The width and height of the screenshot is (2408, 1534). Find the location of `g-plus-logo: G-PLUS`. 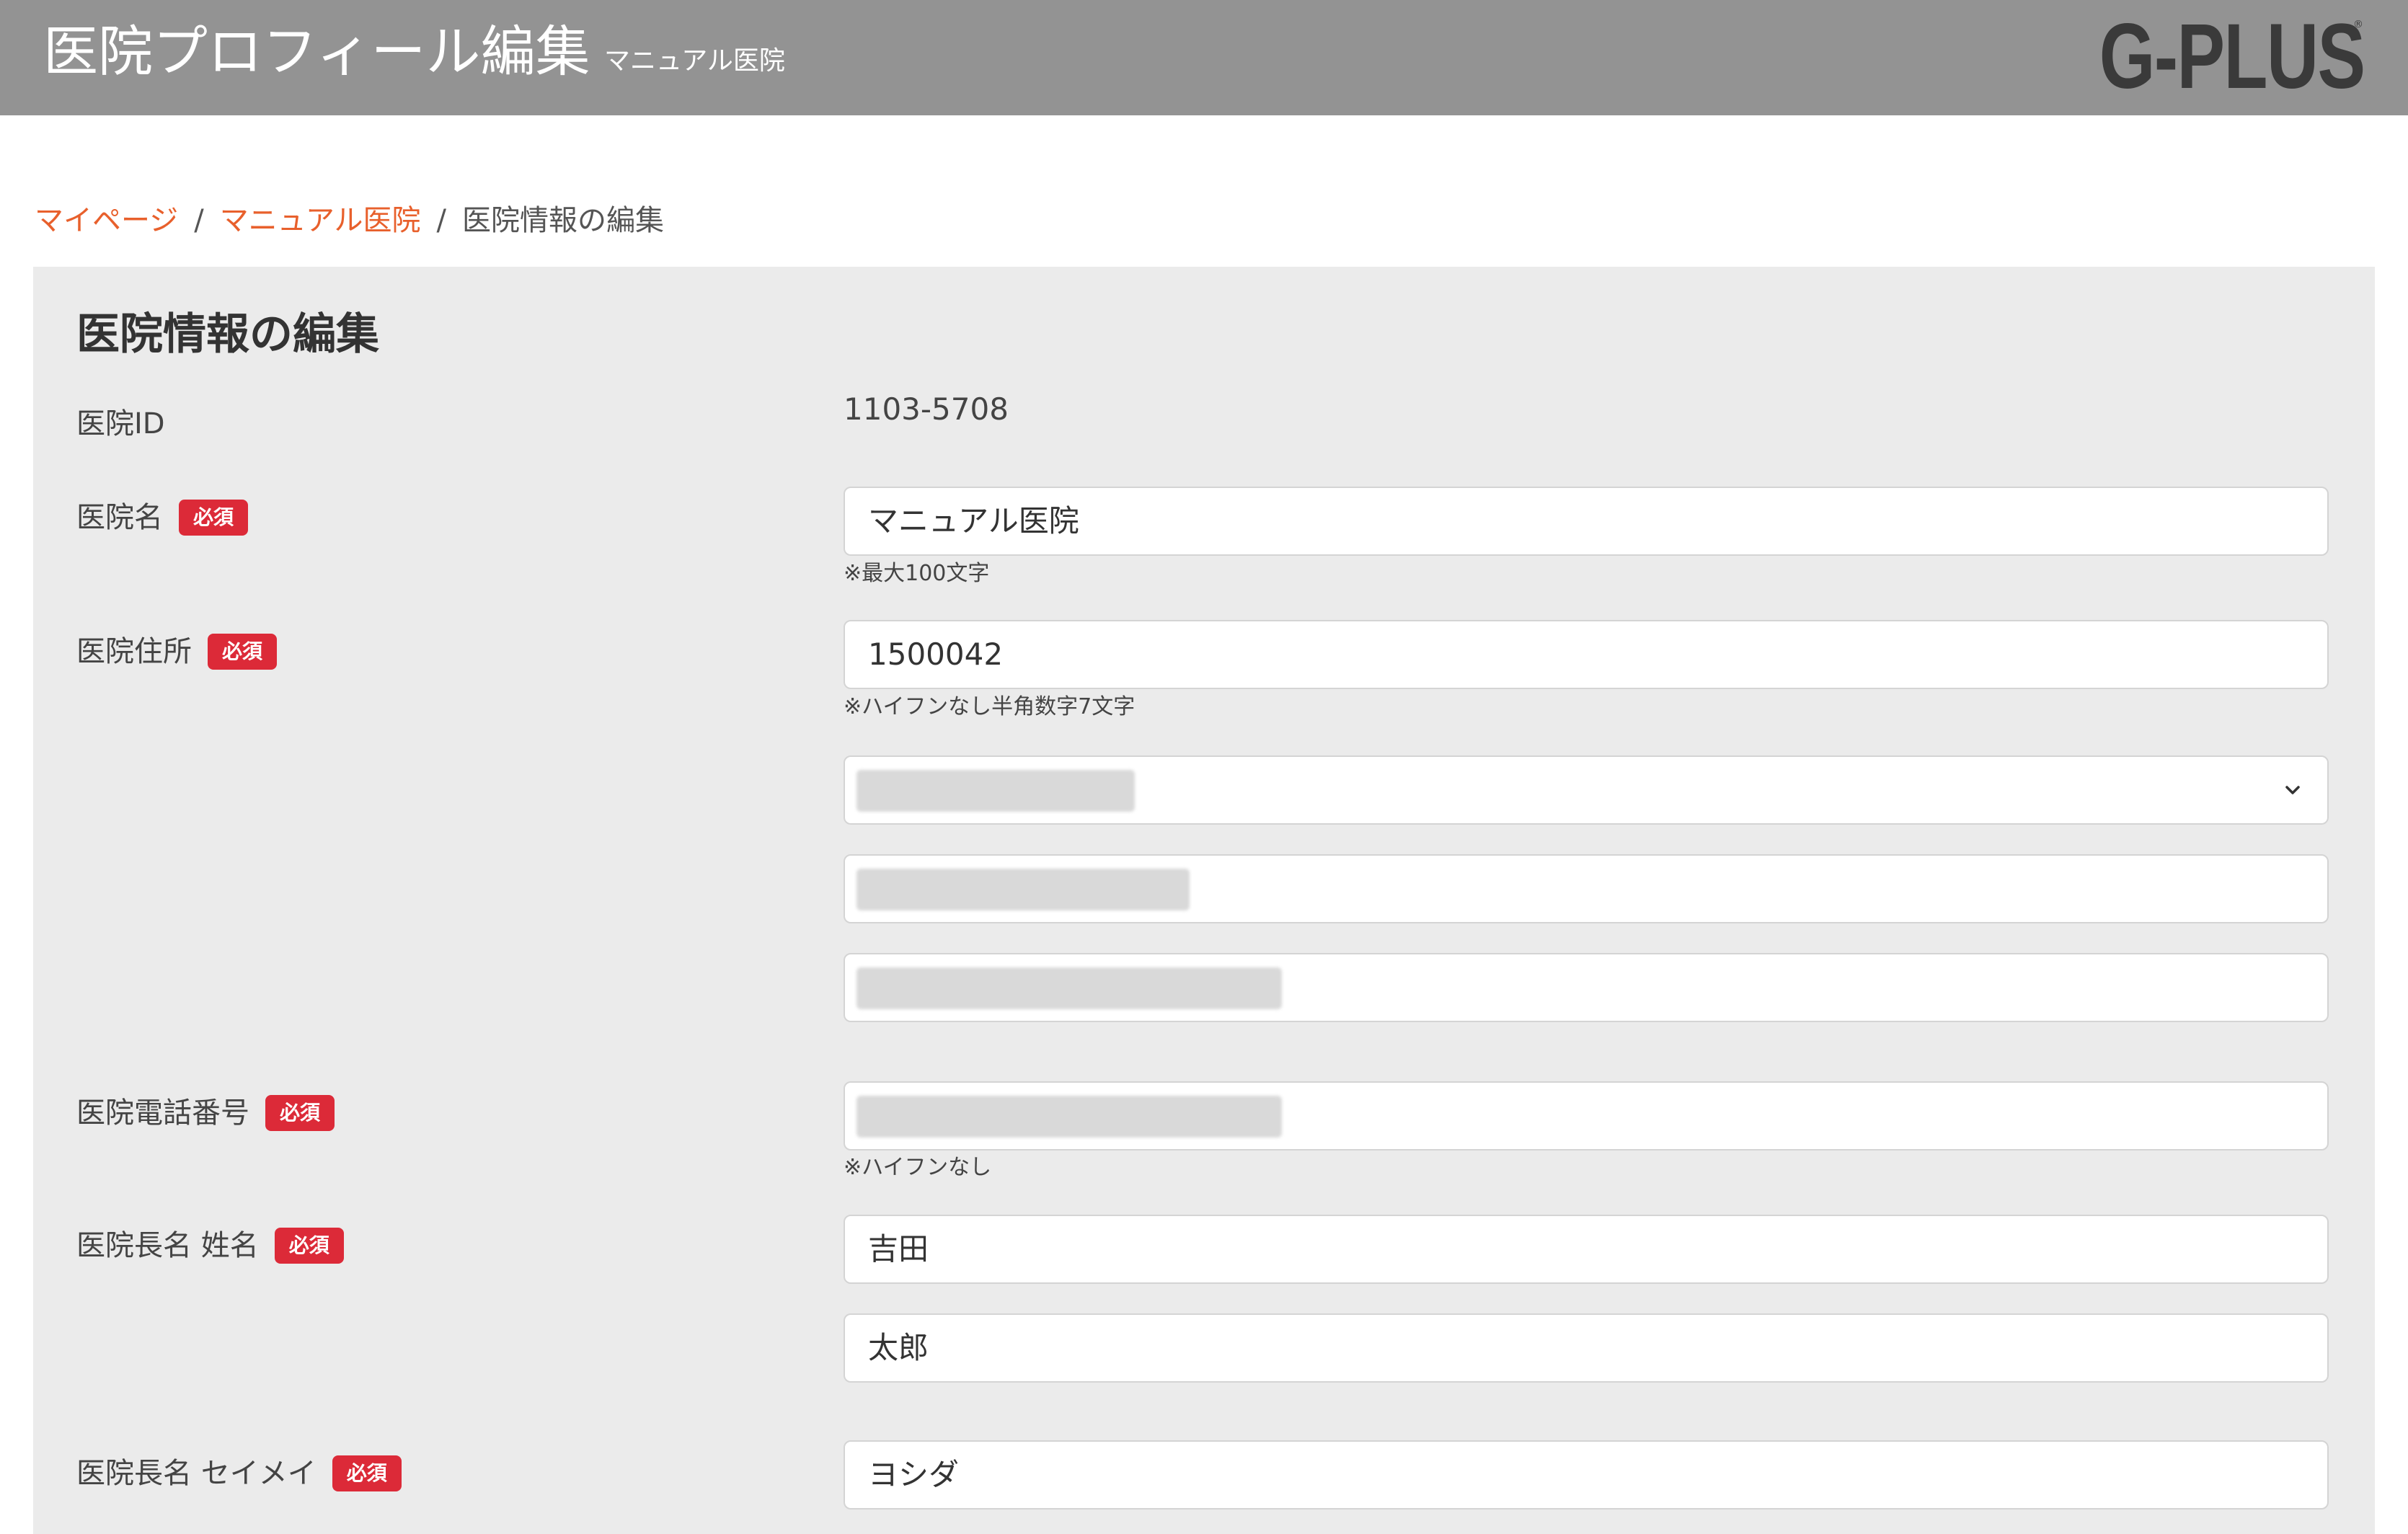

g-plus-logo: G-PLUS is located at coordinates (2232, 57).